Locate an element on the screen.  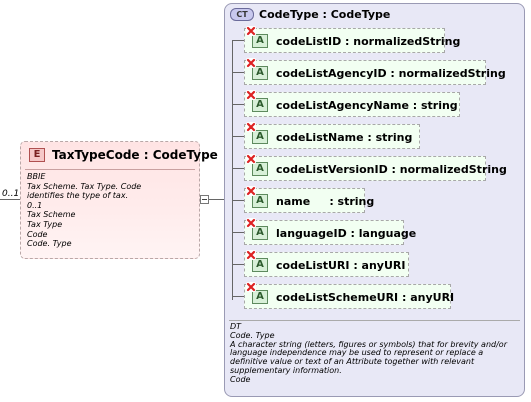
attribute-languageid: A languageID : language is located at coordinates (330, 231).